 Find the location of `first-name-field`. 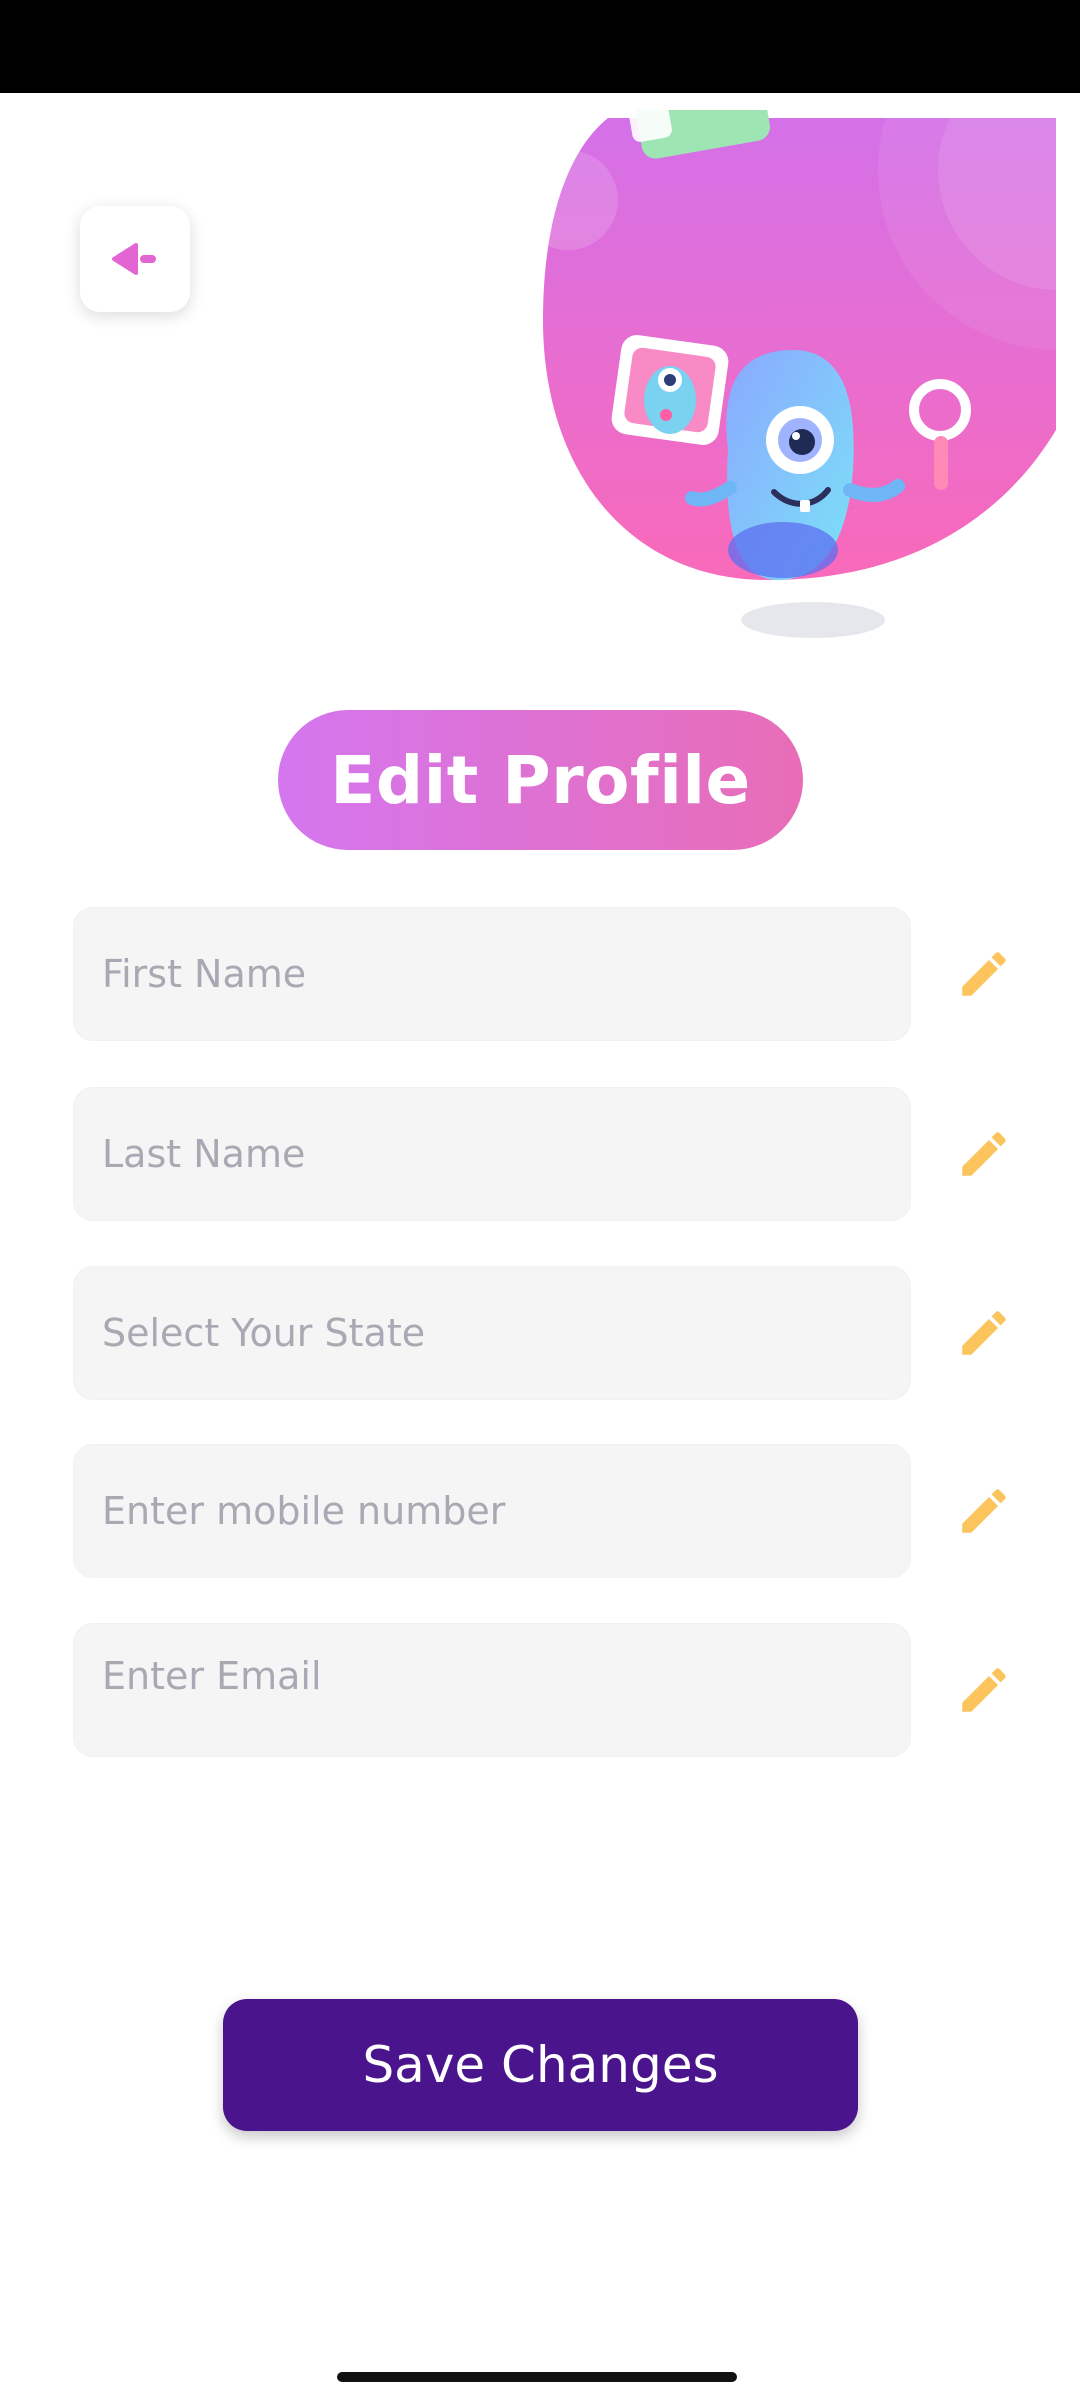

first-name-field is located at coordinates (492, 974).